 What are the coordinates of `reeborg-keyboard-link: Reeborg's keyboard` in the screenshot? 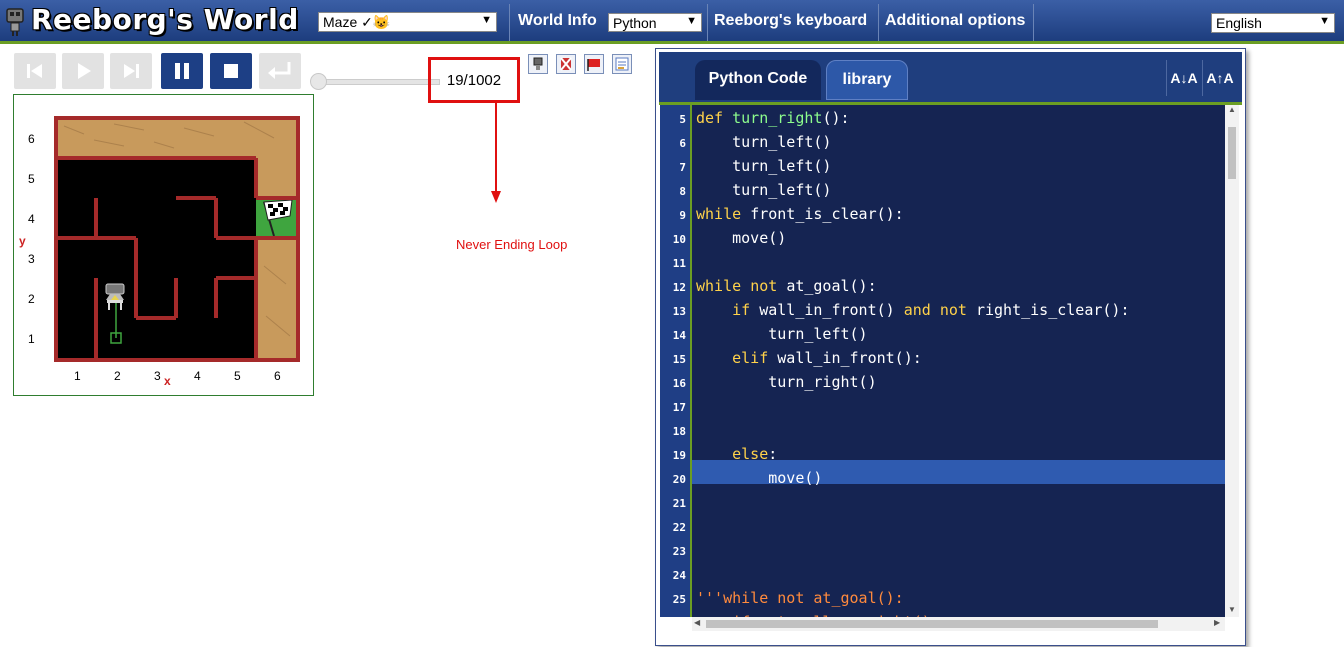 It's located at (790, 21).